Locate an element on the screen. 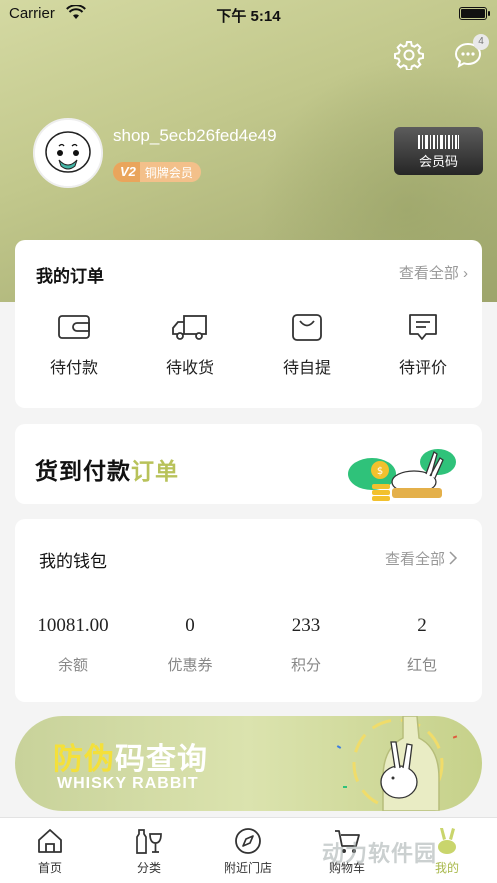  banner-title: 防伪码查询 is located at coordinates (130, 756).